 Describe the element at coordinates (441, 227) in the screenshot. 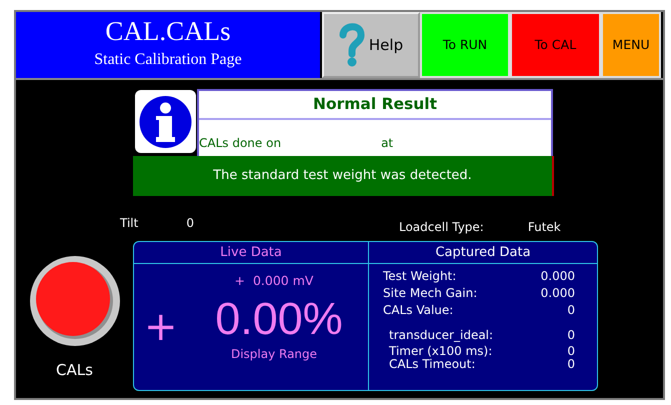

I see `loadcell-label: Loadcell Type:` at that location.